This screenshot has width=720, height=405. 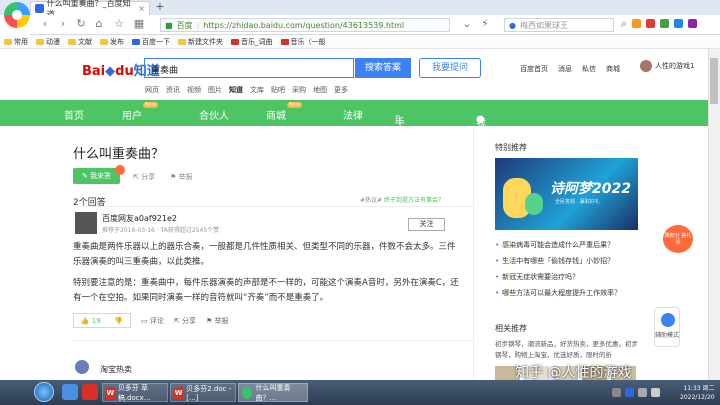 I want to click on network-icon, so click(x=655, y=392).